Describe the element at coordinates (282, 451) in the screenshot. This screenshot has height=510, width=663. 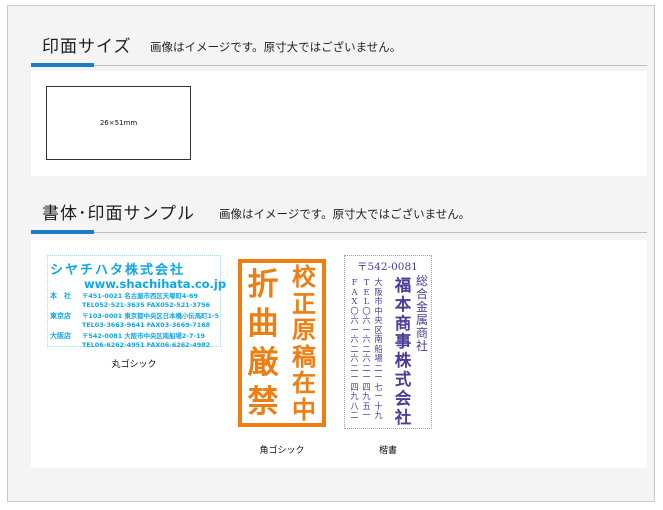
I see `sample-caption-kaku: 角ゴシック` at that location.